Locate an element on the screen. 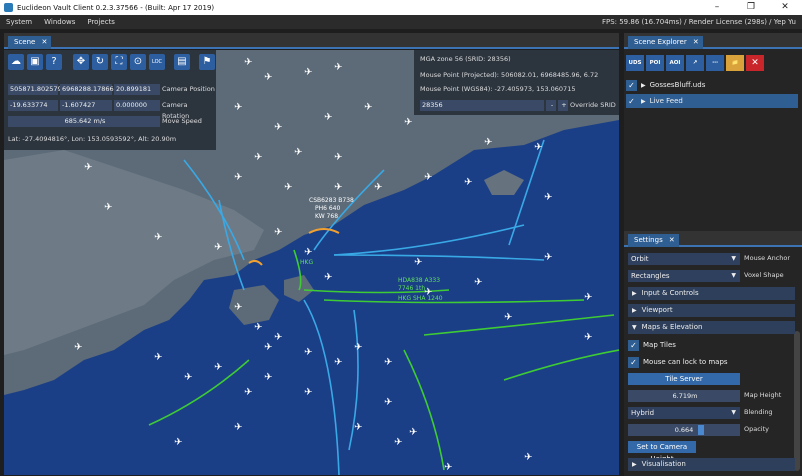 This screenshot has height=476, width=802. rotate-icon: ↻ is located at coordinates (100, 62).